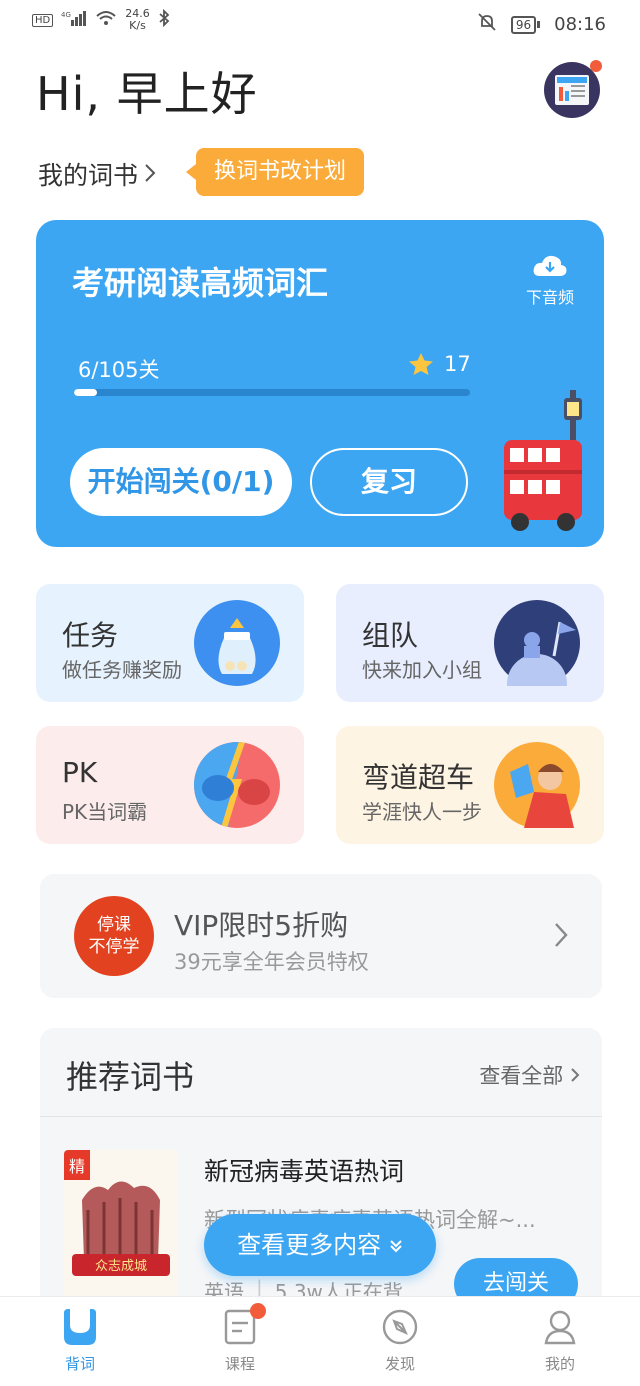 The image size is (640, 1386). What do you see at coordinates (74, 20) in the screenshot?
I see `signal-icon: 4G` at bounding box center [74, 20].